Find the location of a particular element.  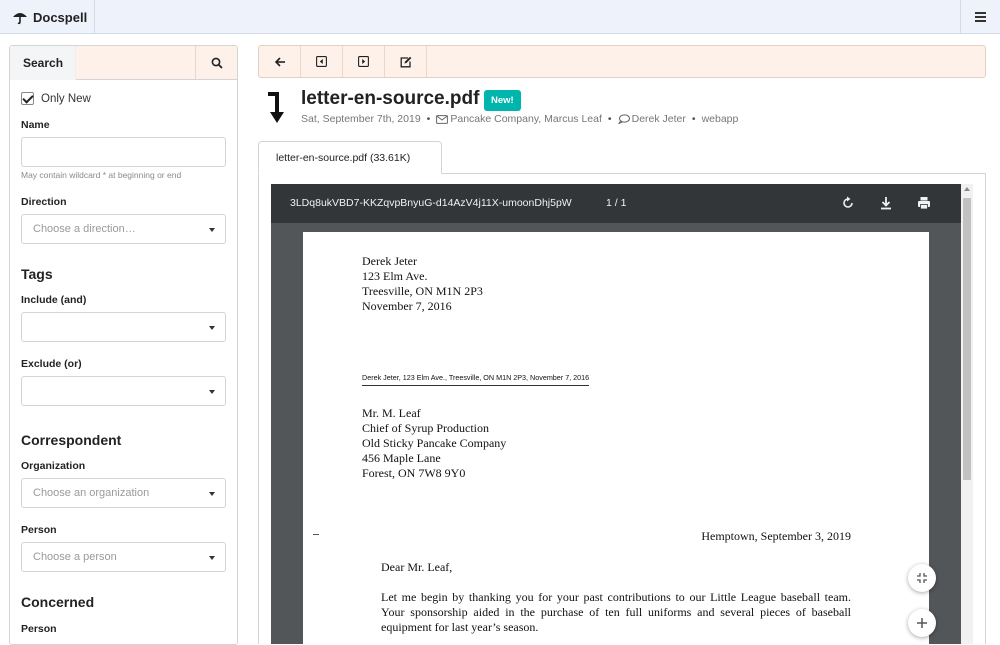

scroll-up-arrow-icon is located at coordinates (967, 189).